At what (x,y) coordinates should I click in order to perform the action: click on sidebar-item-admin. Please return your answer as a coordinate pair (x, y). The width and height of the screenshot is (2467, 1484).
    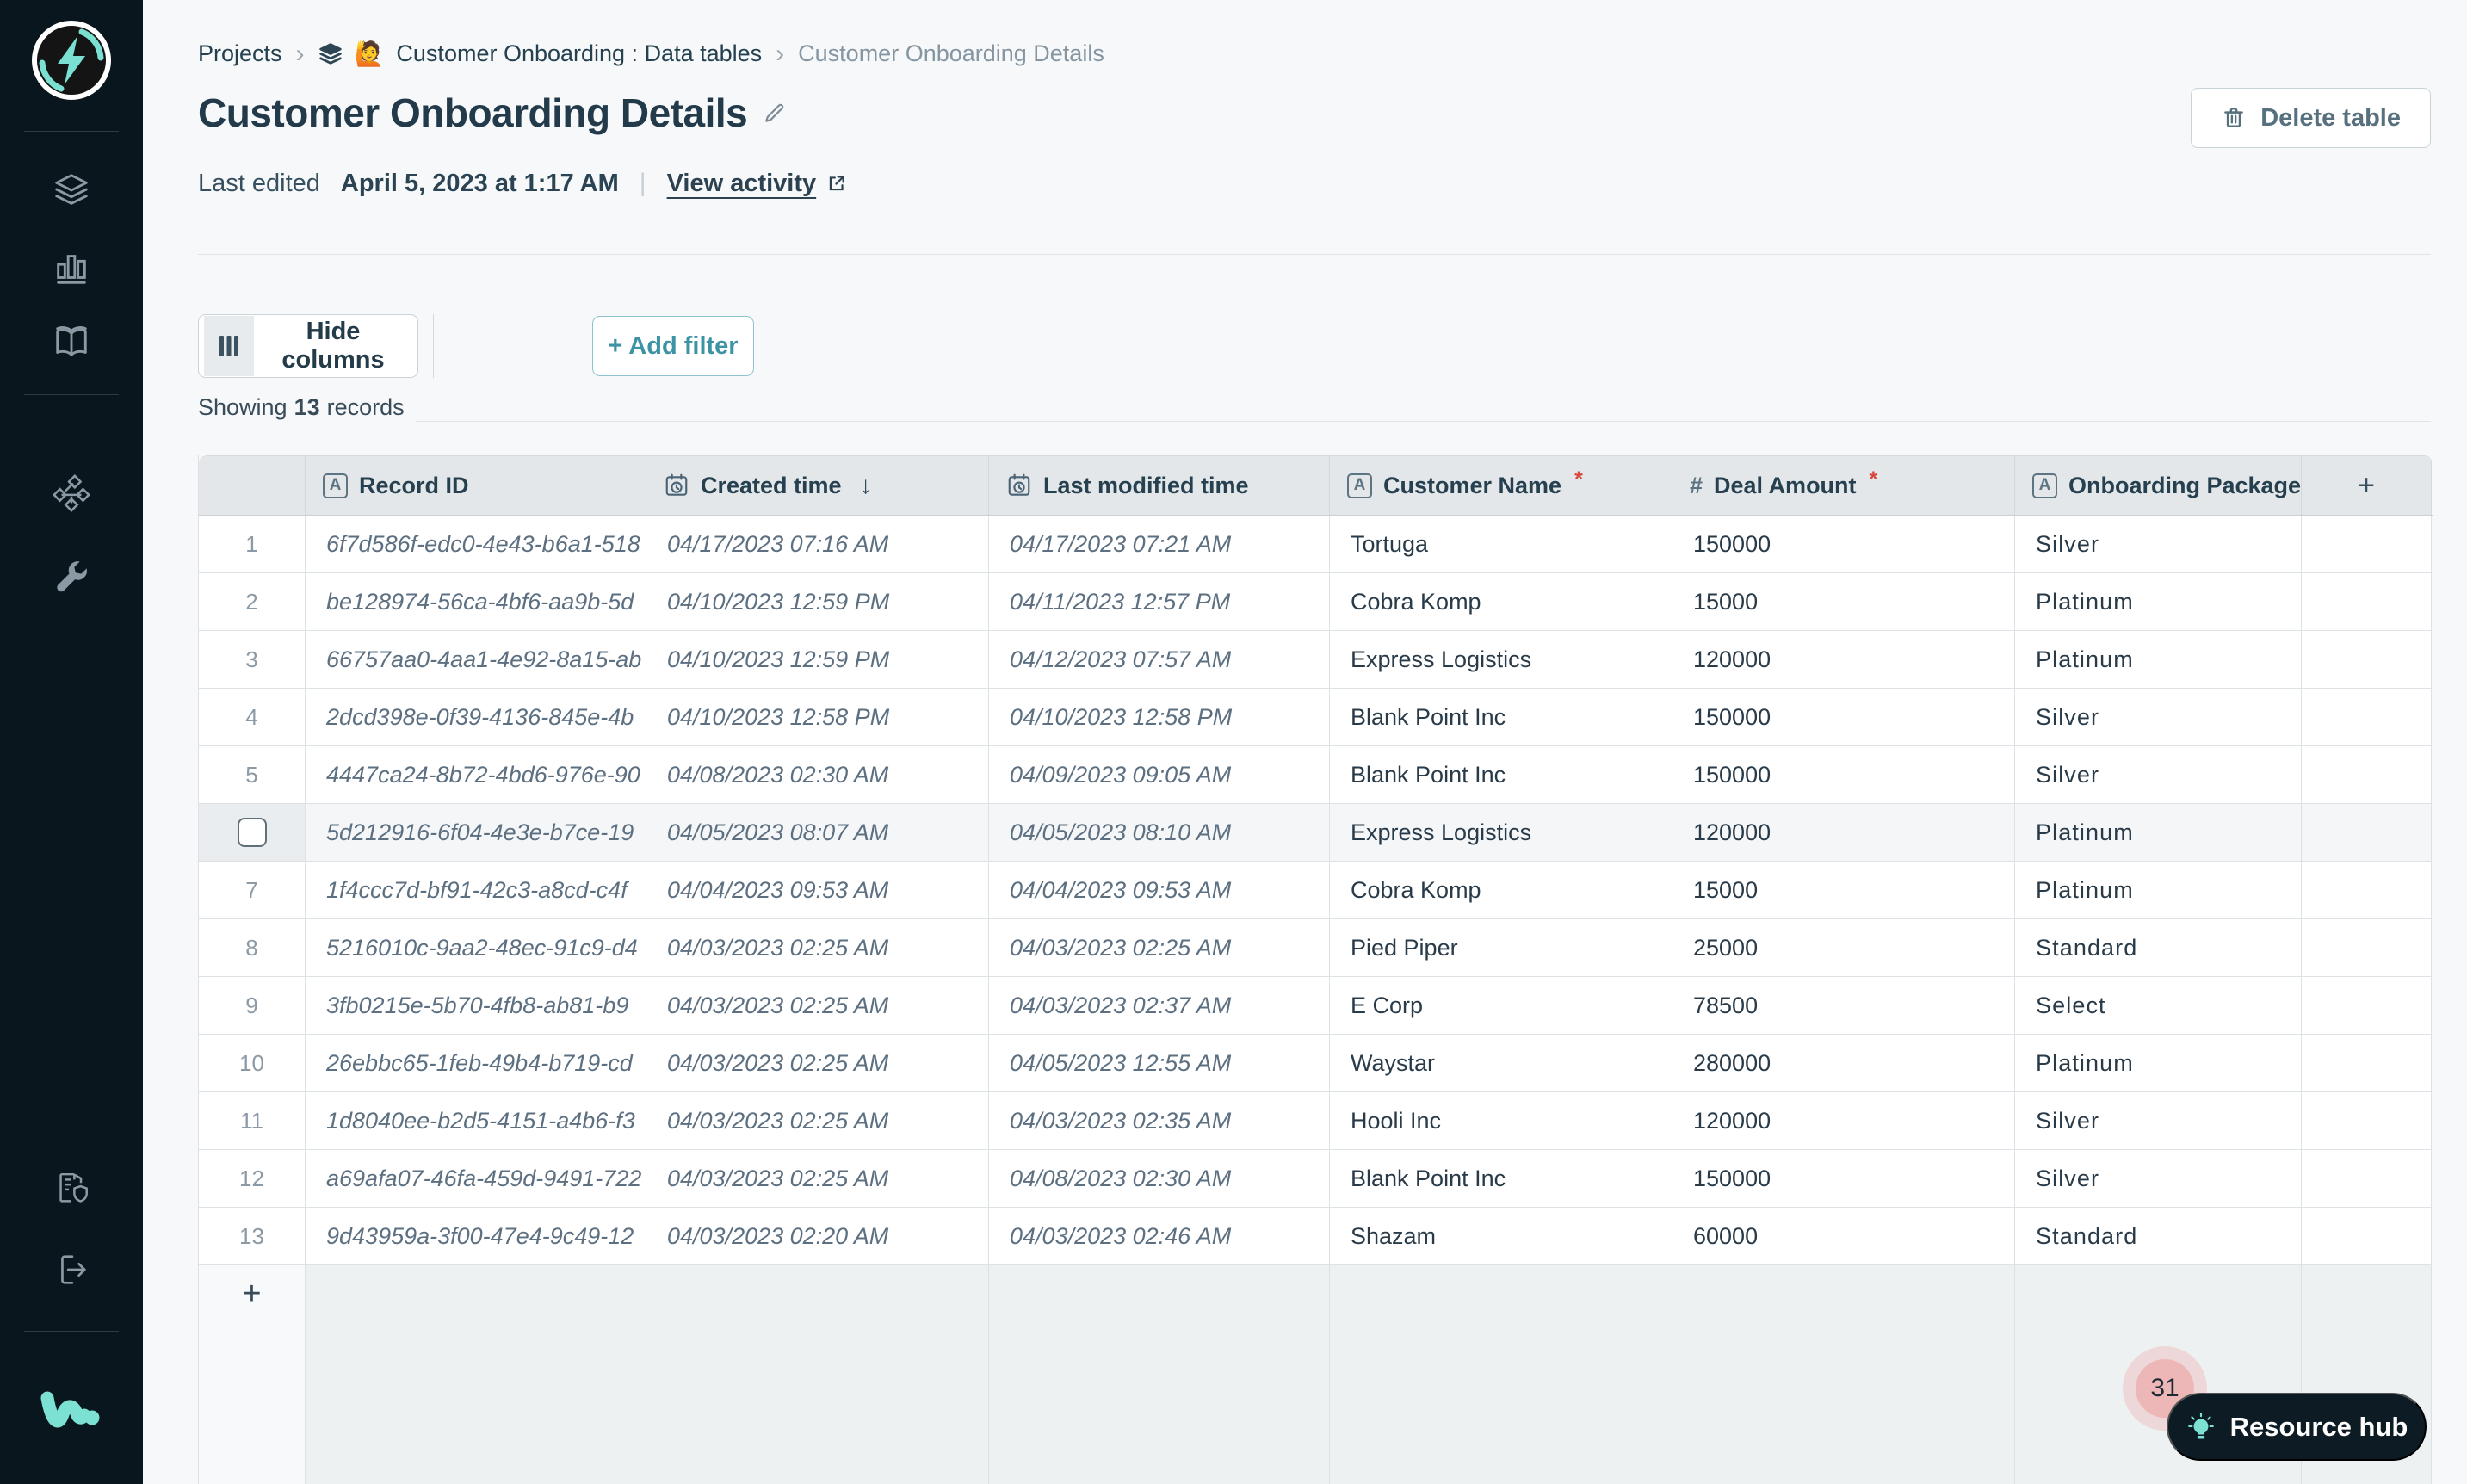
    Looking at the image, I should click on (71, 1188).